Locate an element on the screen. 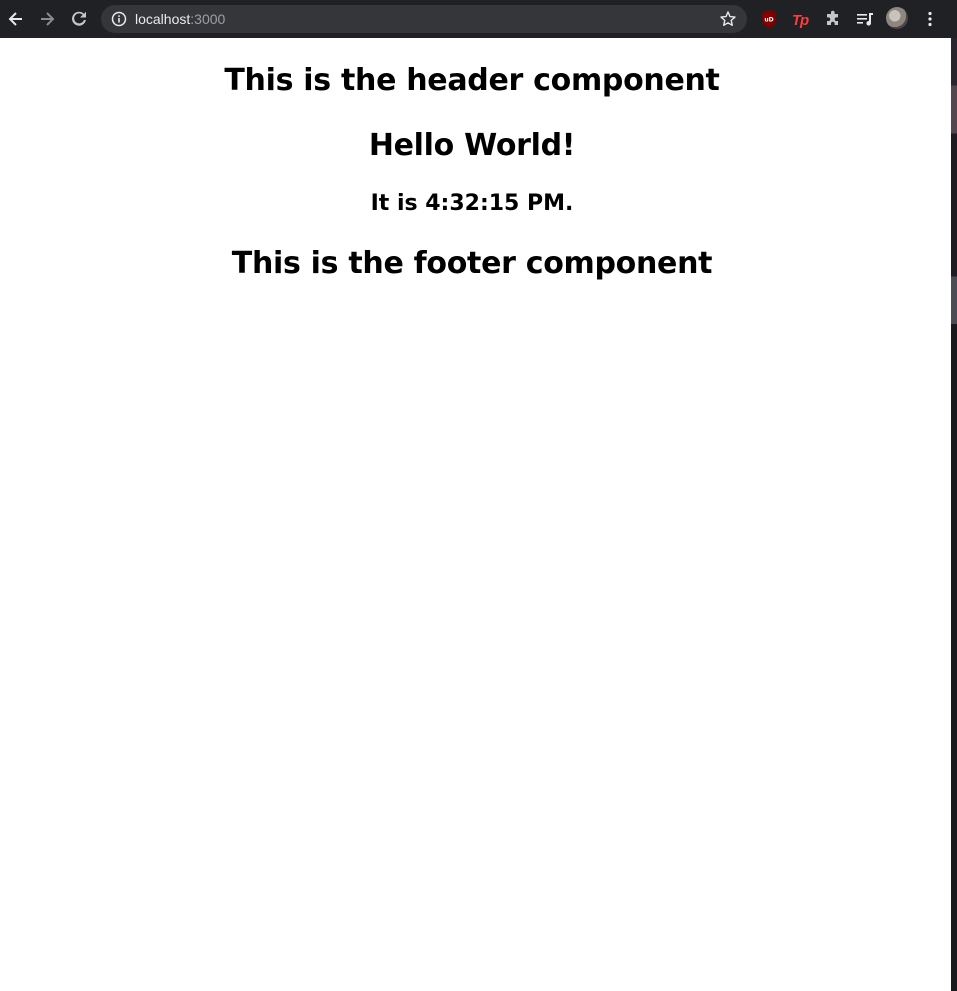  greeting-heading: Hello World! is located at coordinates (472, 145).